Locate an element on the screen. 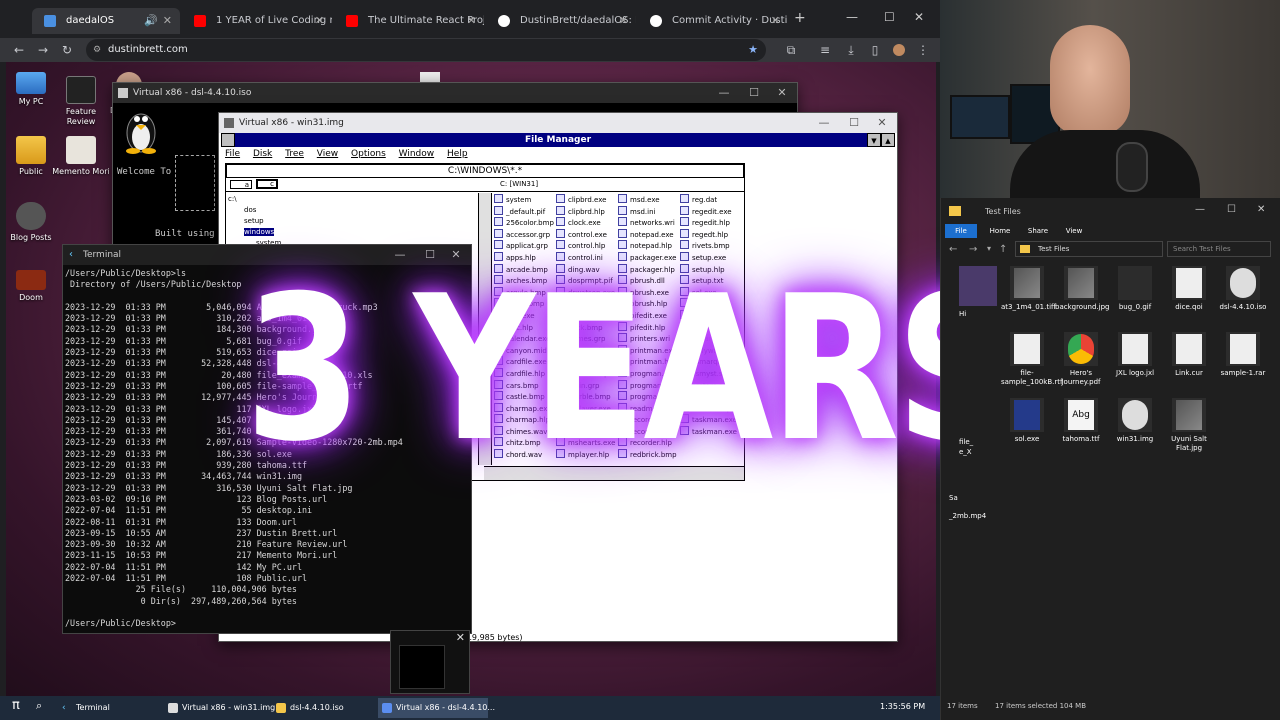 The width and height of the screenshot is (1280, 720). explorer-file-item: Link.cur is located at coordinates (1189, 355).